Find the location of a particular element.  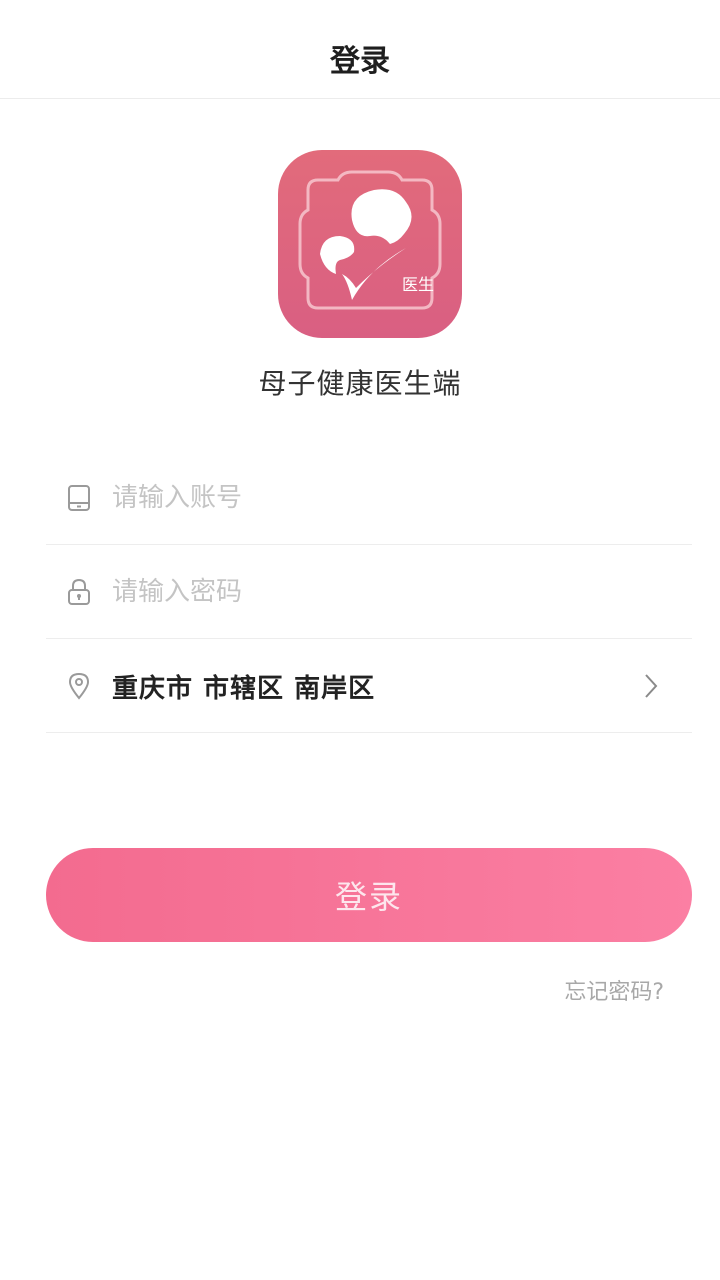

nav-header: 登录 is located at coordinates (360, 49).